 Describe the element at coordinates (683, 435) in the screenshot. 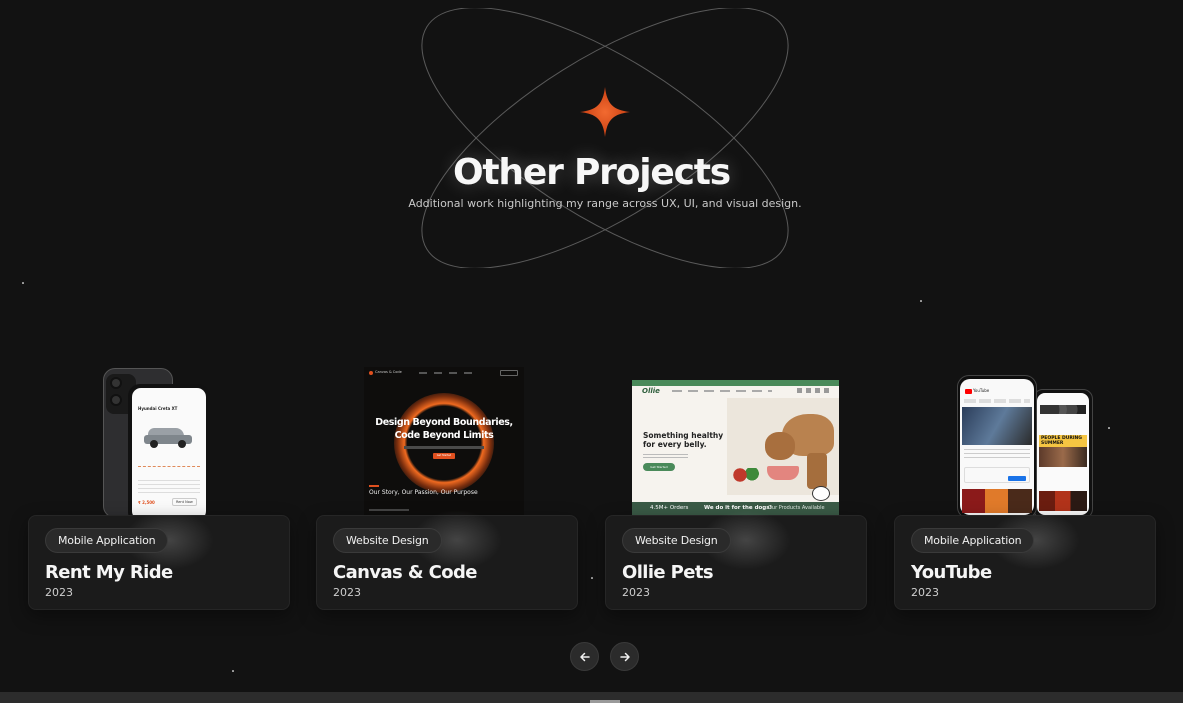

I see `site-headline-line-1: Something healthy` at that location.